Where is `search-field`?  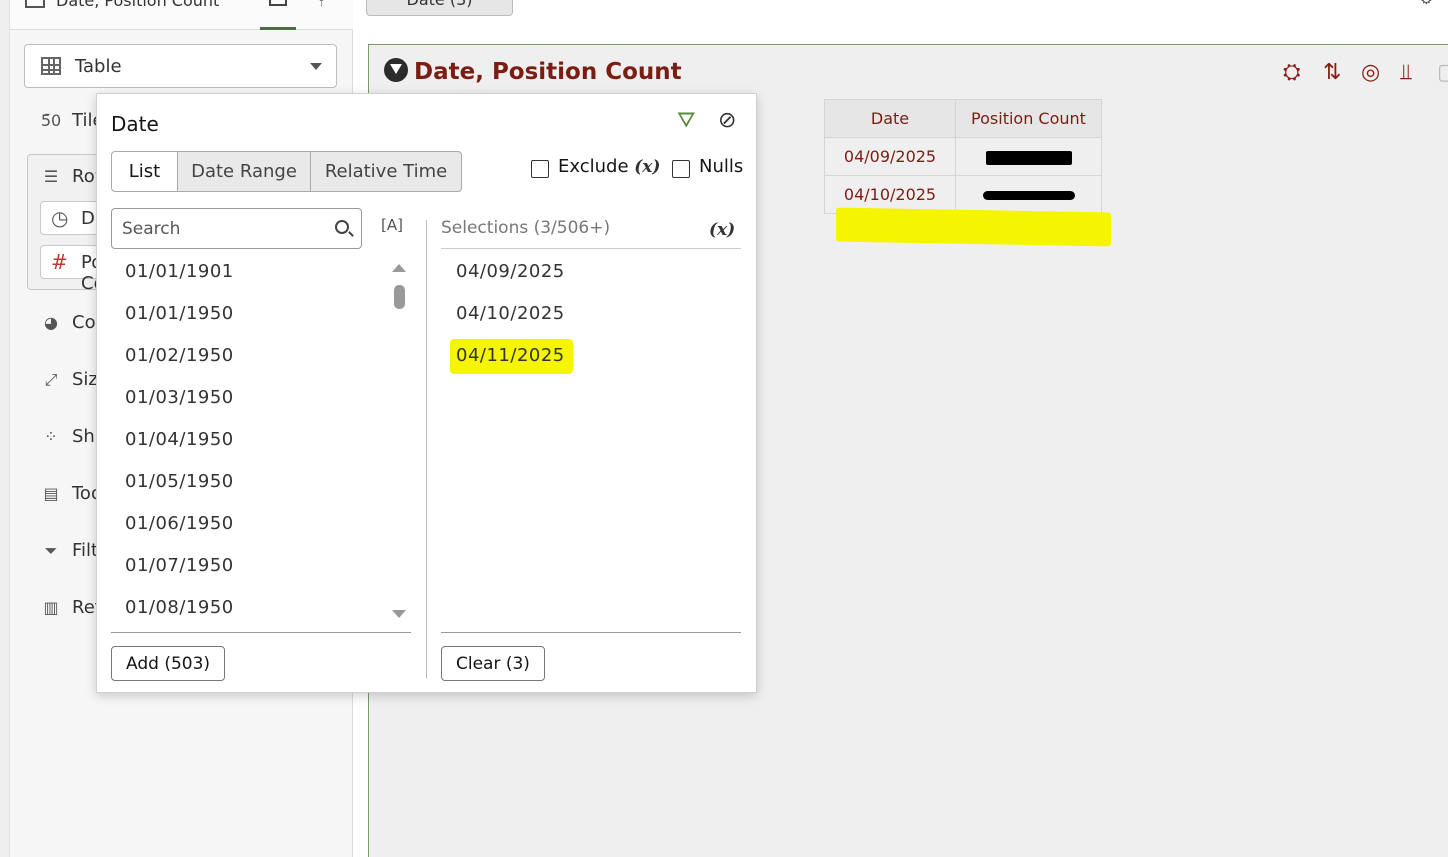
search-field is located at coordinates (236, 228).